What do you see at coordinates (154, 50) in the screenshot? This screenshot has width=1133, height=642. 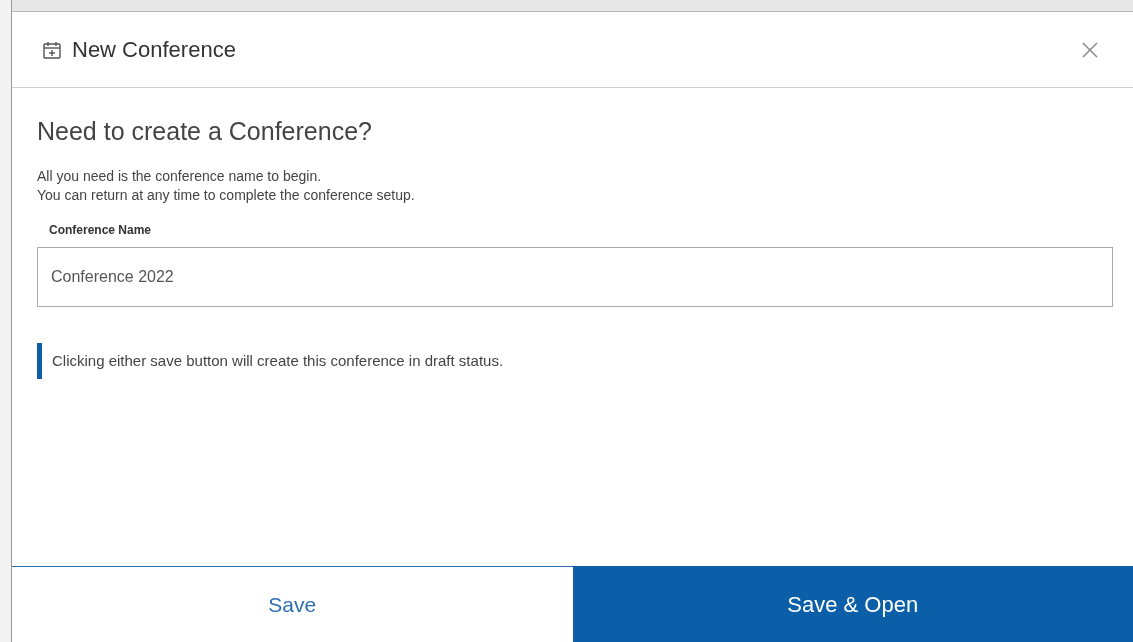 I see `dialog-title: New Conference` at bounding box center [154, 50].